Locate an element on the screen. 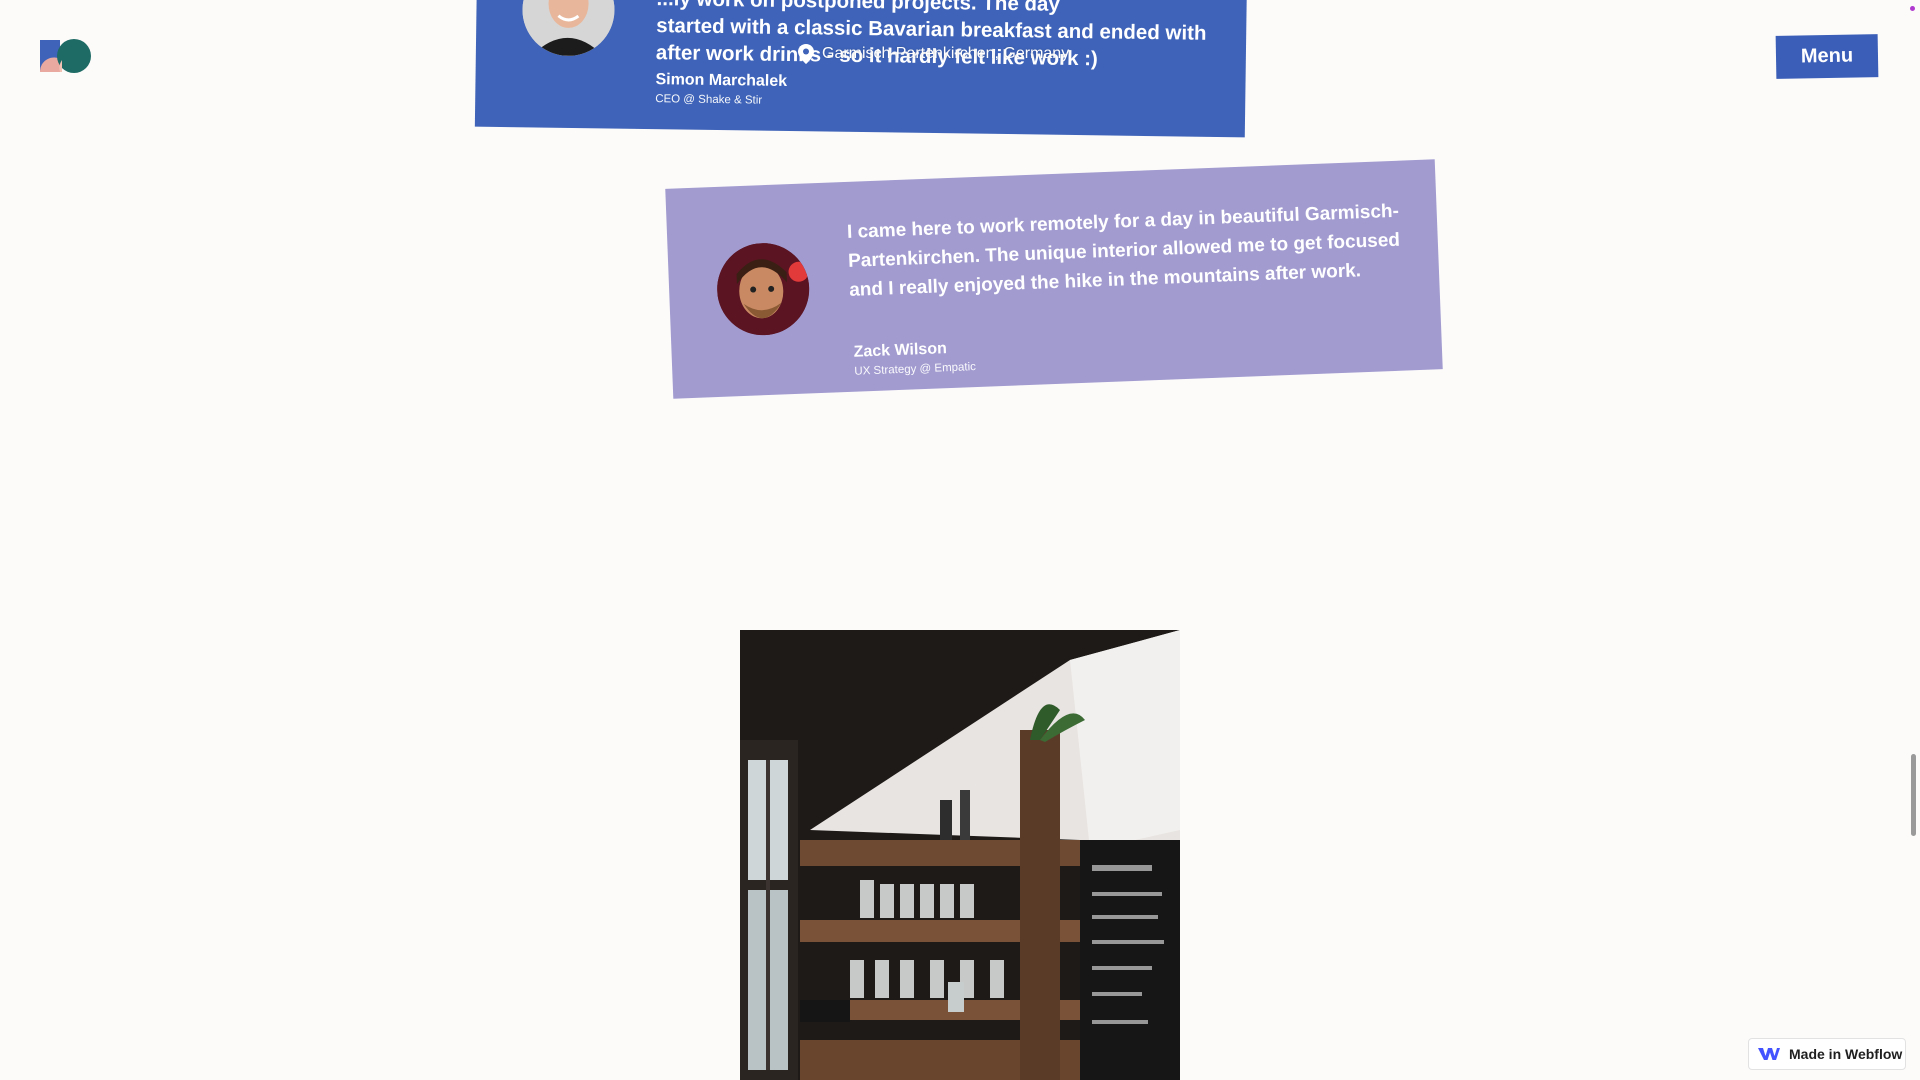 This screenshot has height=1080, width=1920. interior-photo is located at coordinates (960, 855).